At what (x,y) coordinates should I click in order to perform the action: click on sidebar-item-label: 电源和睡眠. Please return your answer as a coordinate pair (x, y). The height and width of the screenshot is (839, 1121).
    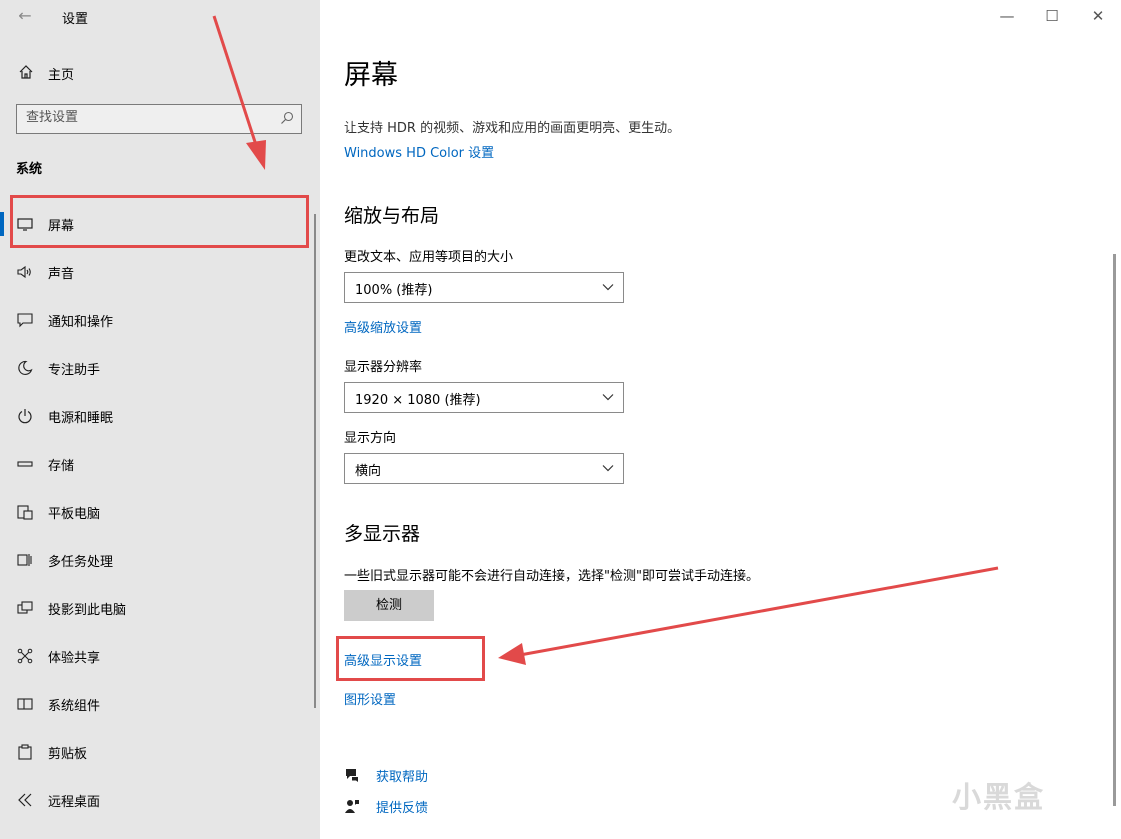
    Looking at the image, I should click on (81, 418).